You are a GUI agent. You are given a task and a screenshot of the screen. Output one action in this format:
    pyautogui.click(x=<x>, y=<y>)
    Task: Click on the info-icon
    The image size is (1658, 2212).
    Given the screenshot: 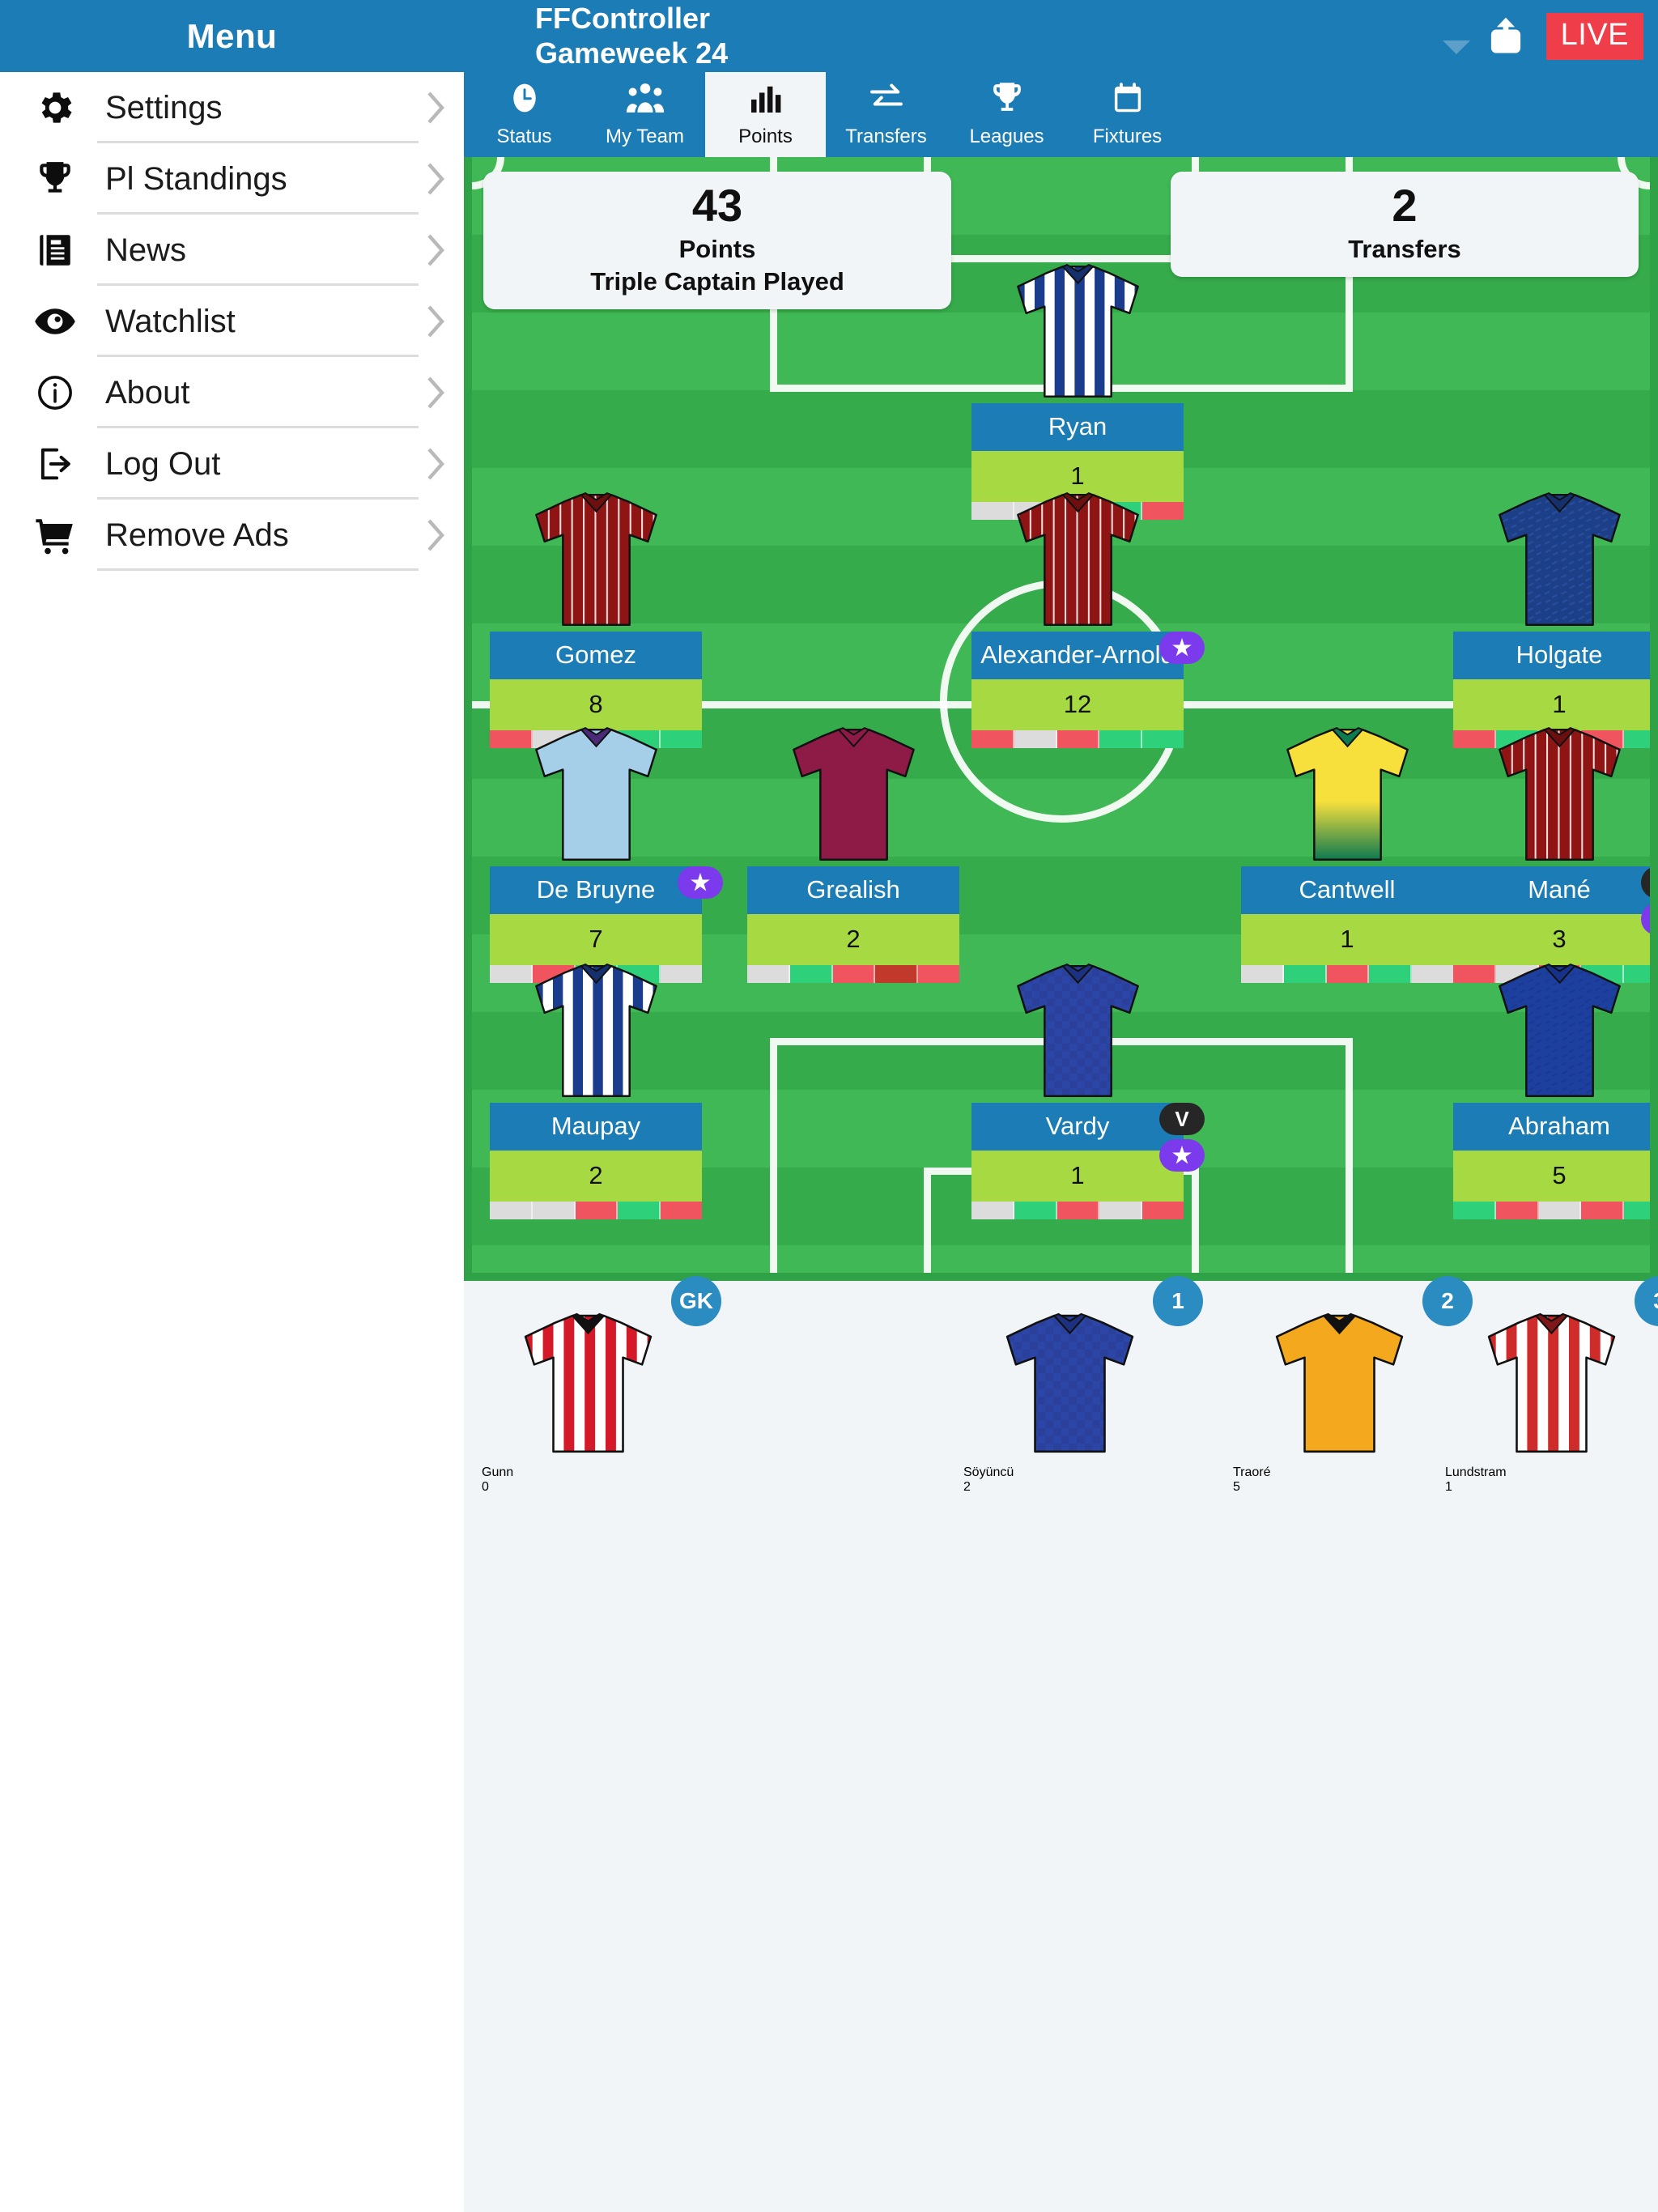 What is the action you would take?
    pyautogui.click(x=55, y=393)
    